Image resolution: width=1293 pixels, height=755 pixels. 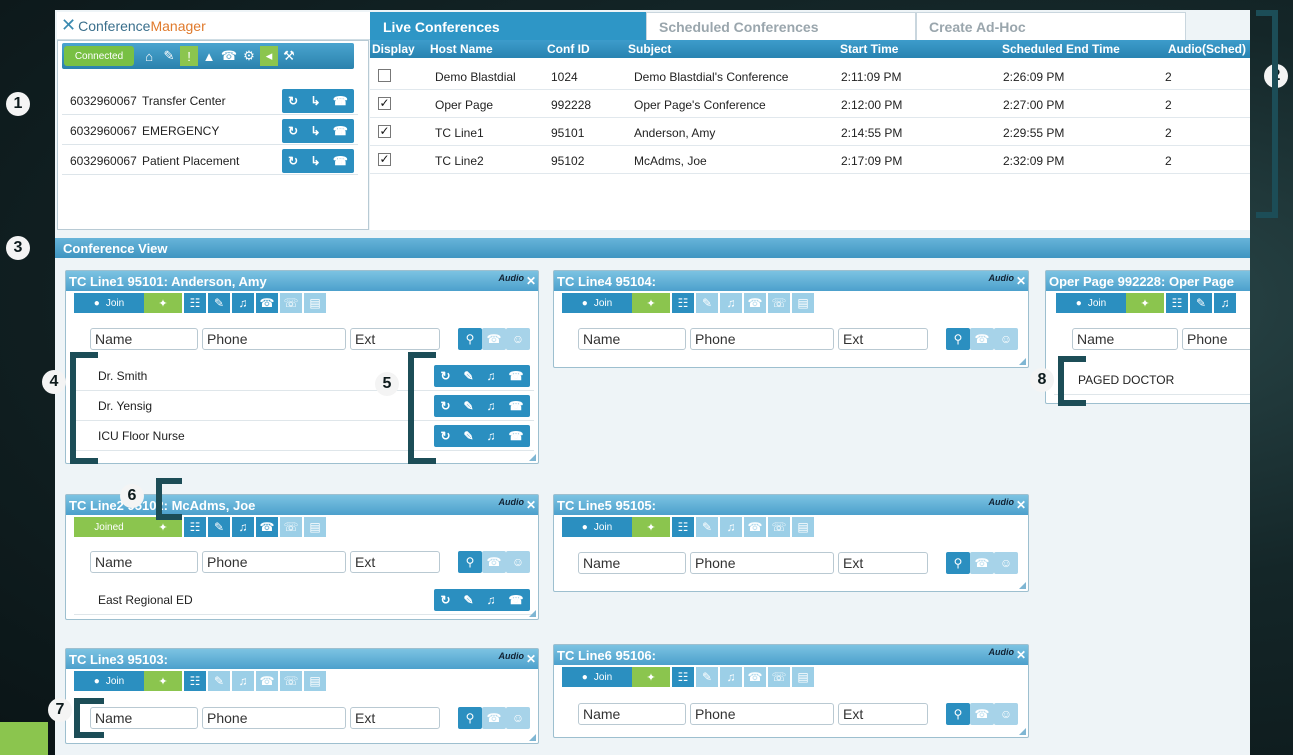 What do you see at coordinates (249, 56) in the screenshot?
I see `gear-icon: ⚙` at bounding box center [249, 56].